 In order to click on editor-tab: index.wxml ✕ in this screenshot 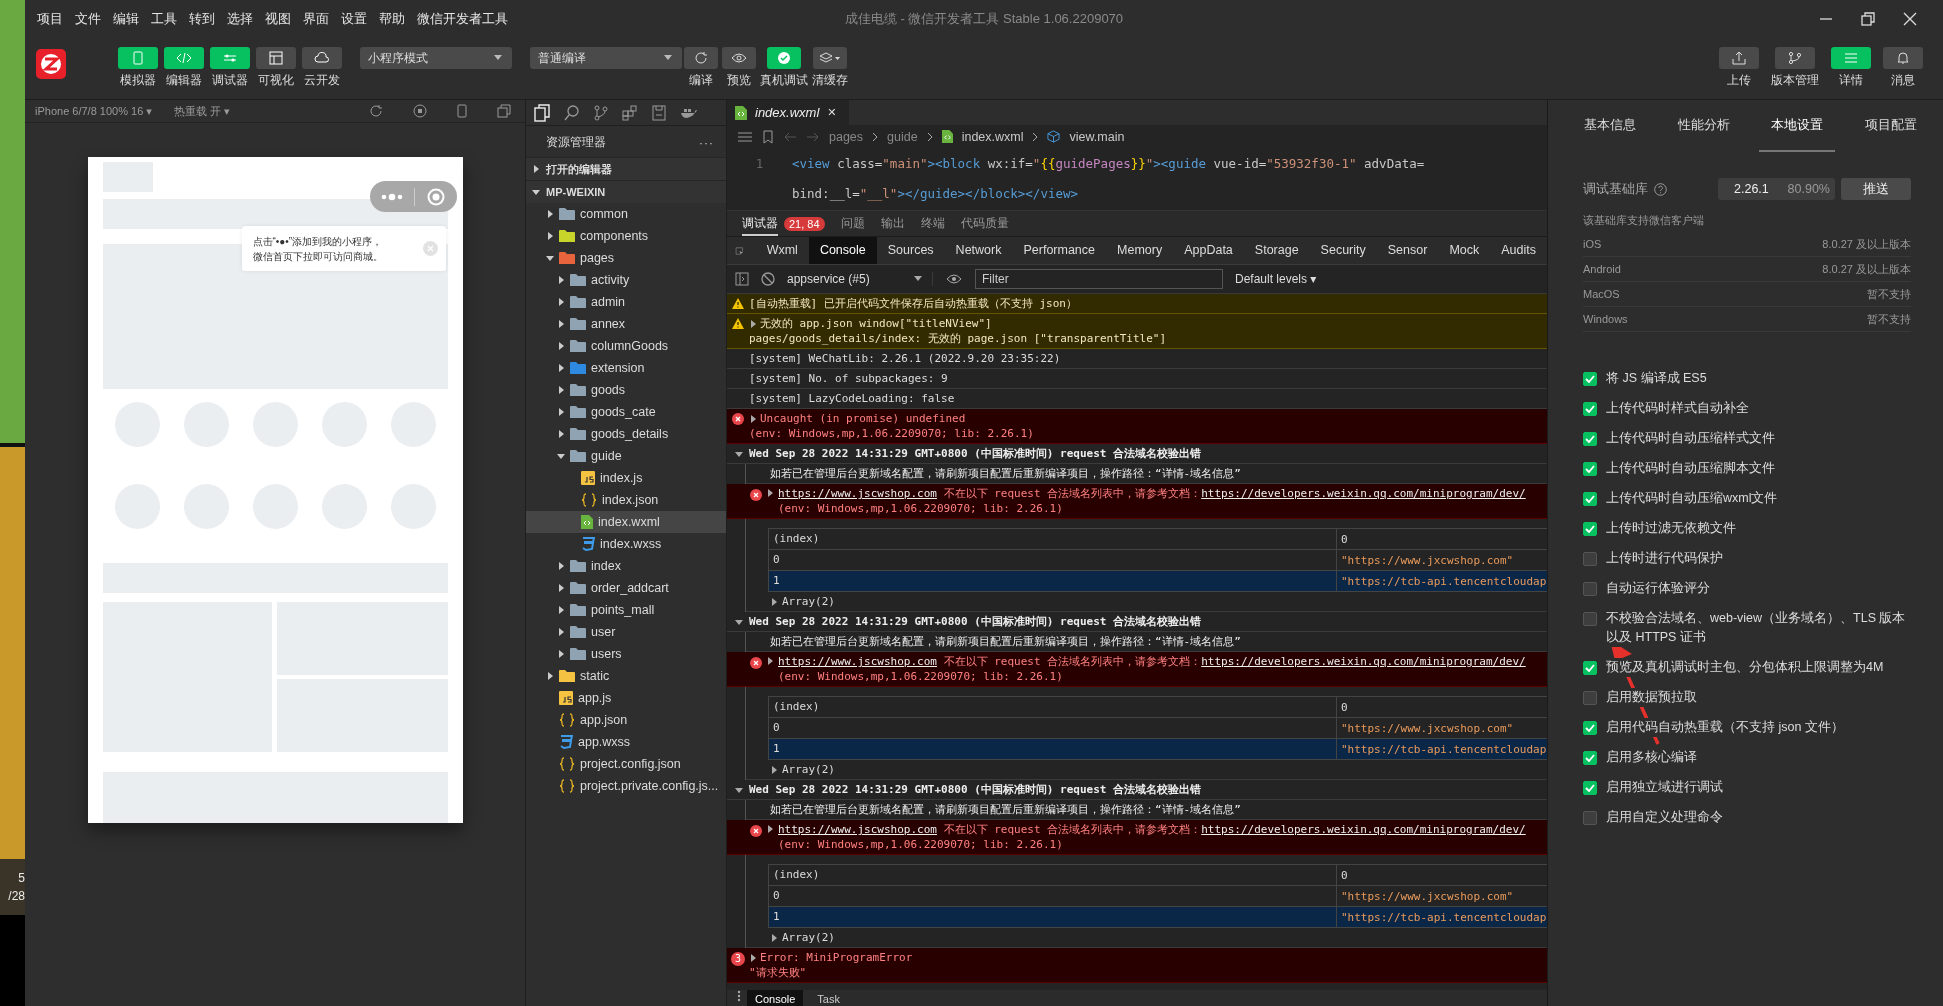, I will do `click(788, 112)`.